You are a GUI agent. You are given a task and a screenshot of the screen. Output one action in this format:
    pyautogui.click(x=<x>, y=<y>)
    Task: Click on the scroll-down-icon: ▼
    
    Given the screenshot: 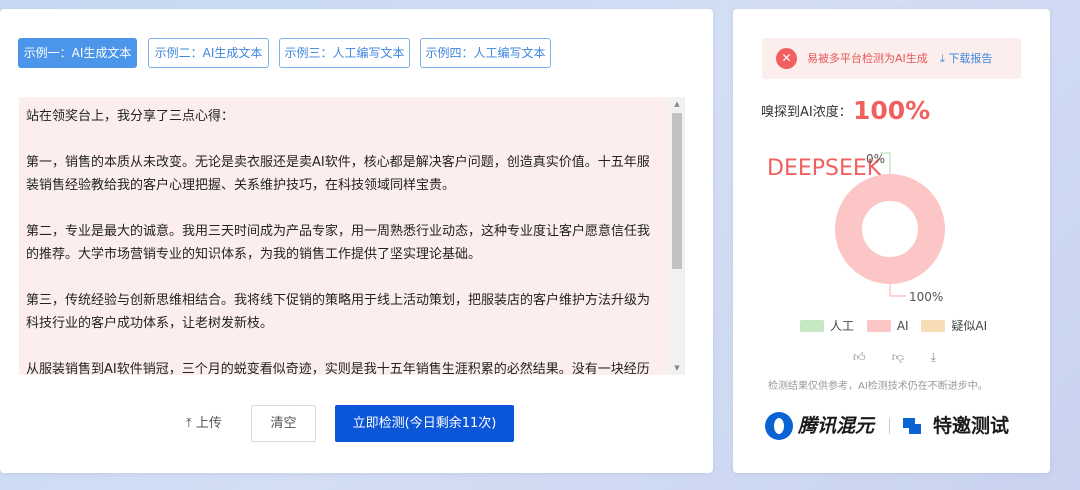 What is the action you would take?
    pyautogui.click(x=677, y=368)
    